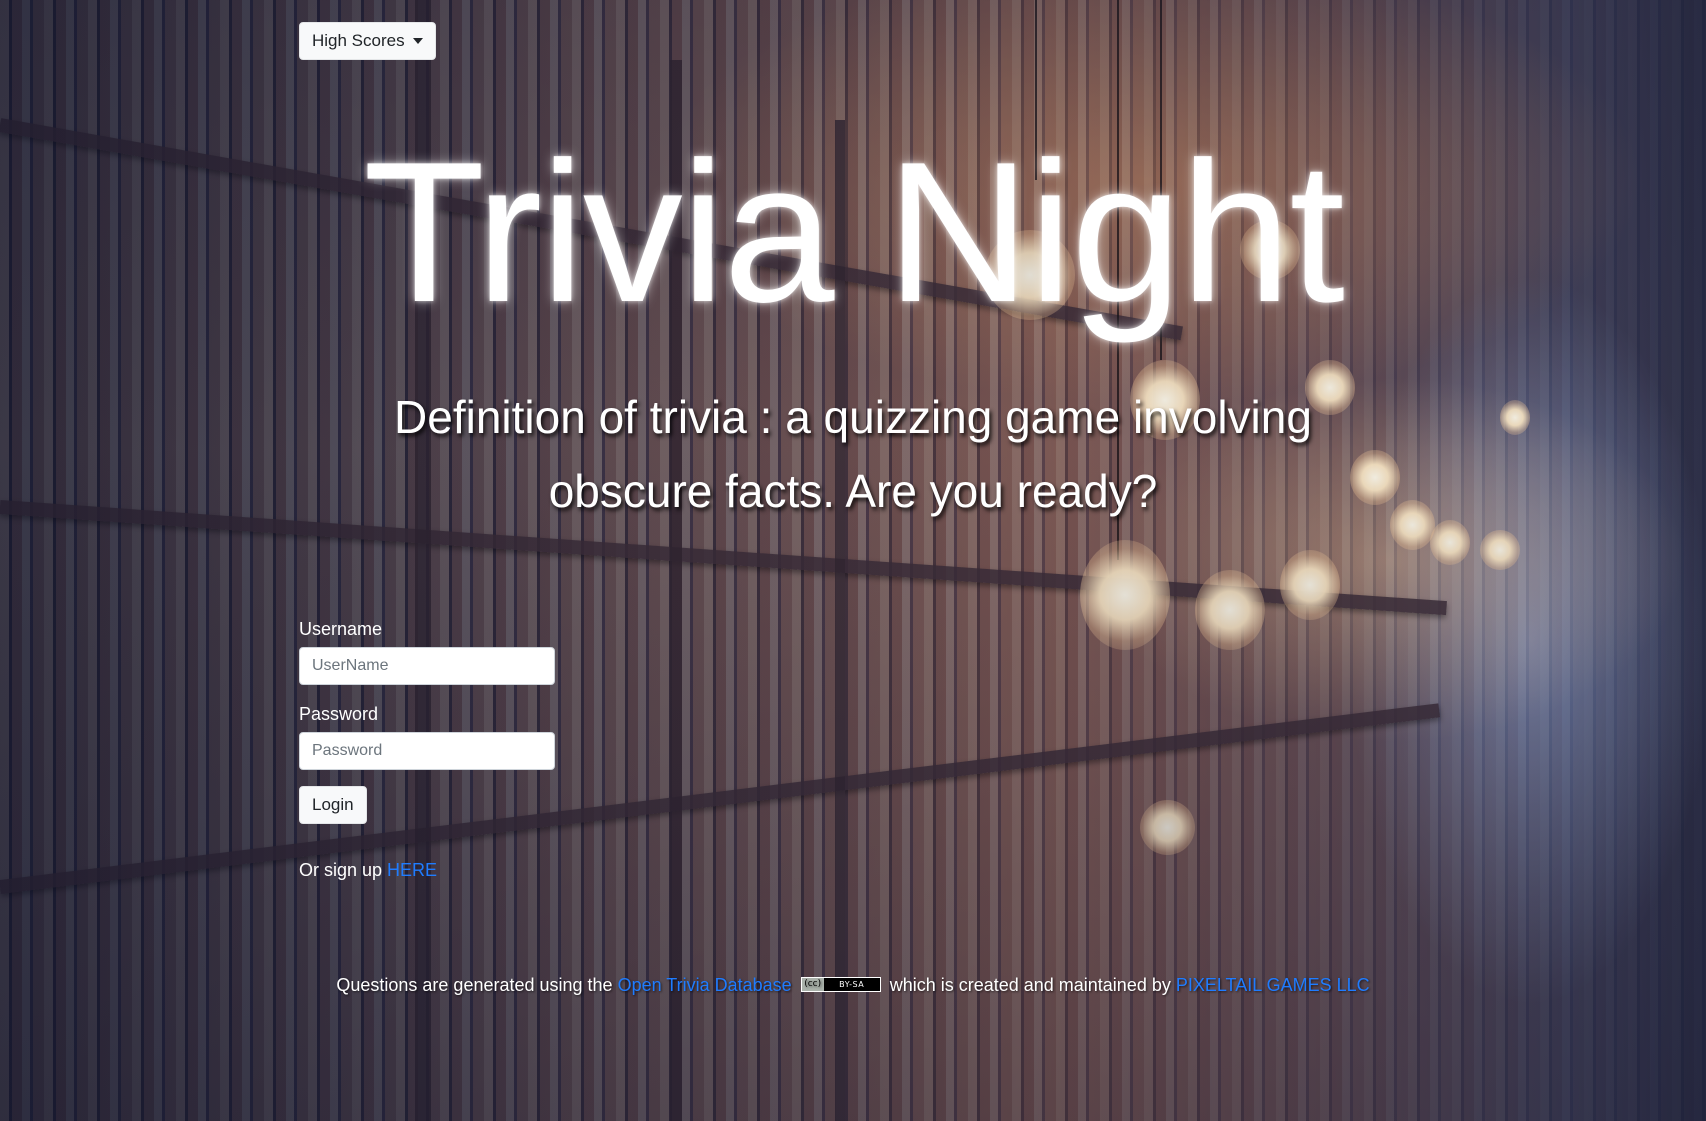 This screenshot has width=1706, height=1121. What do you see at coordinates (477, 985) in the screenshot?
I see `footer-text-before: Questions are generated using the` at bounding box center [477, 985].